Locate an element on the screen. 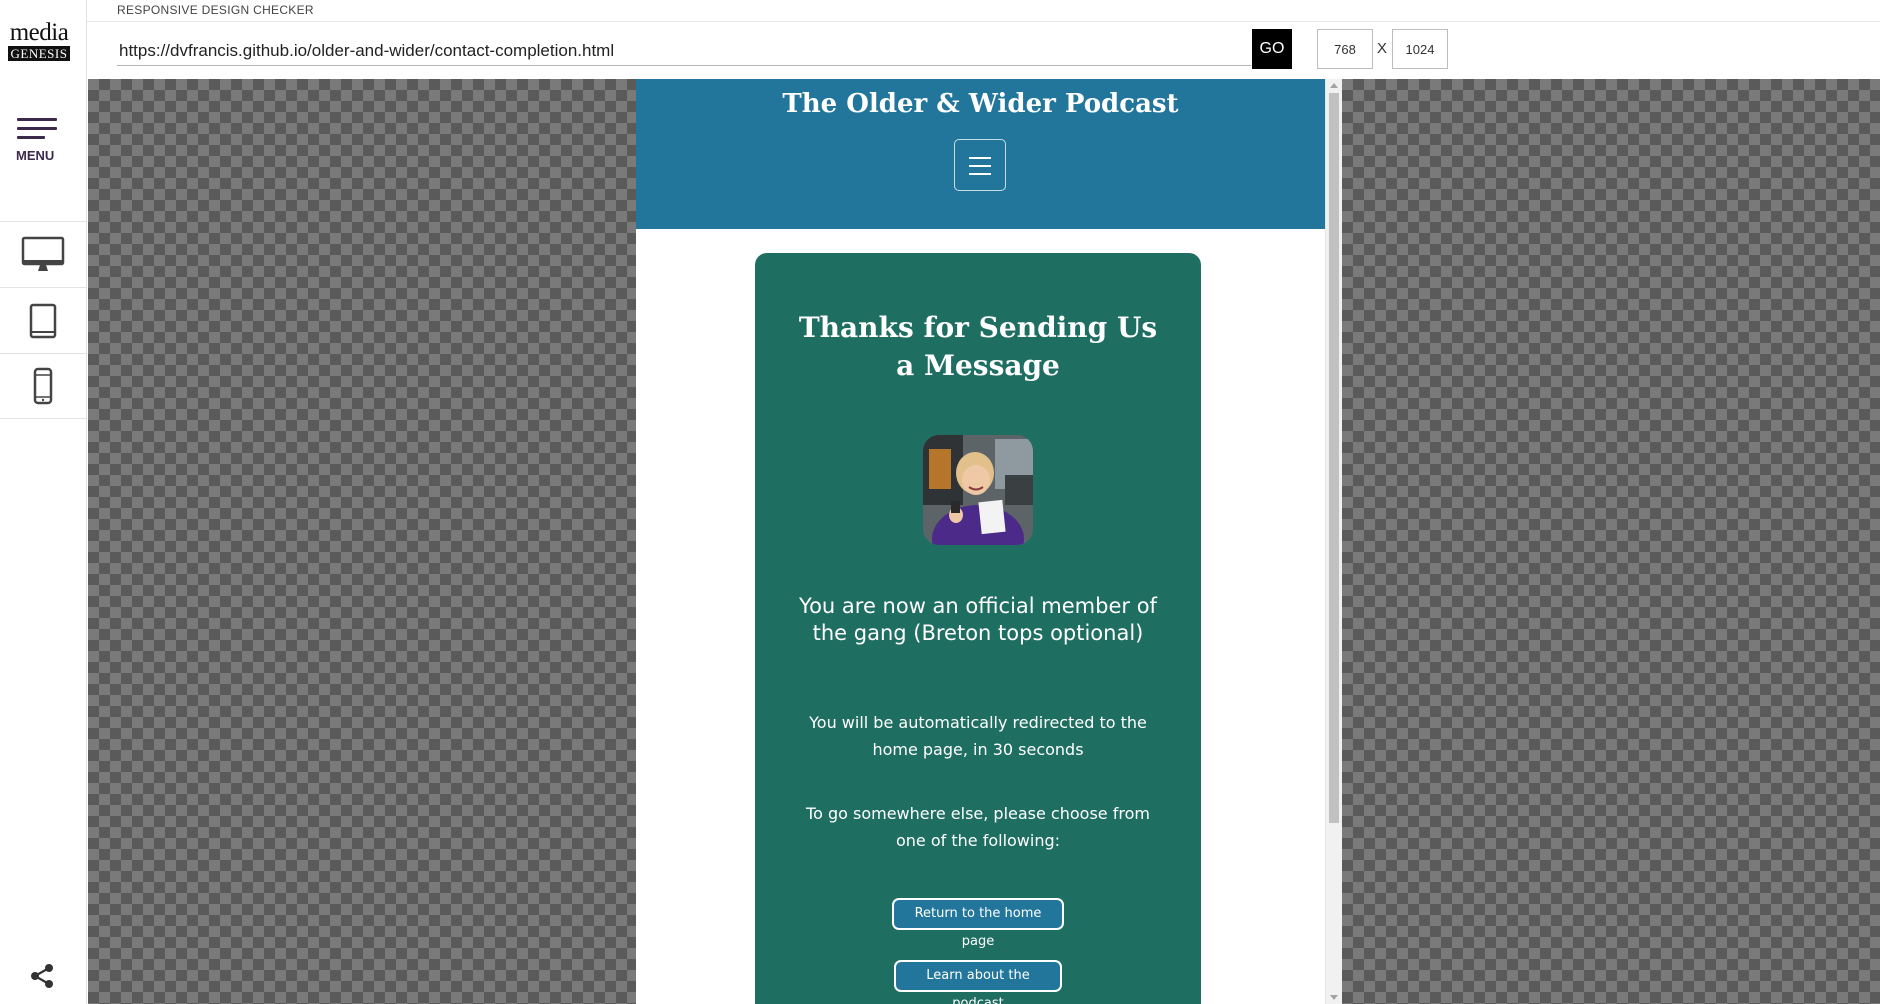 The image size is (1880, 1004). divider is located at coordinates (983, 21).